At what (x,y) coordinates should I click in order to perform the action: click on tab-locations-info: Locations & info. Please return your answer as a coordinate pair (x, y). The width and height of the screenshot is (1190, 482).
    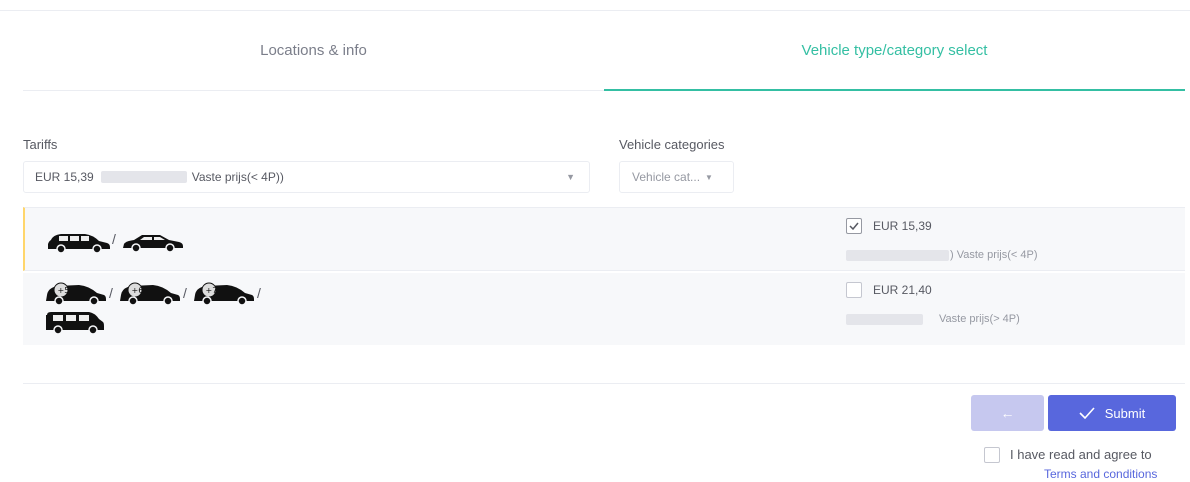
    Looking at the image, I should click on (313, 51).